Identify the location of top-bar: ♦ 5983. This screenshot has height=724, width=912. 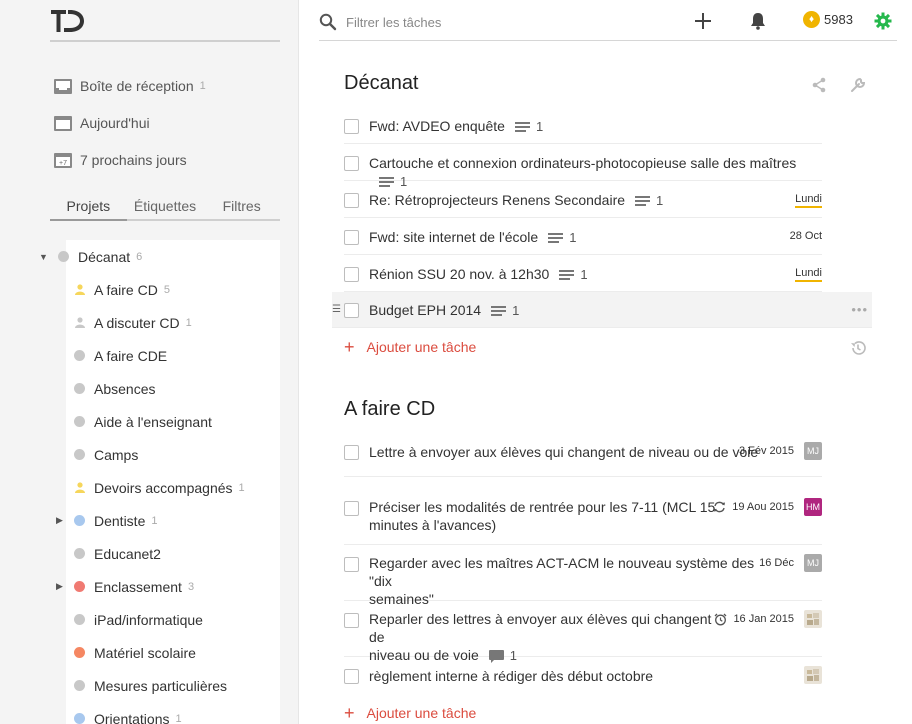
(608, 20).